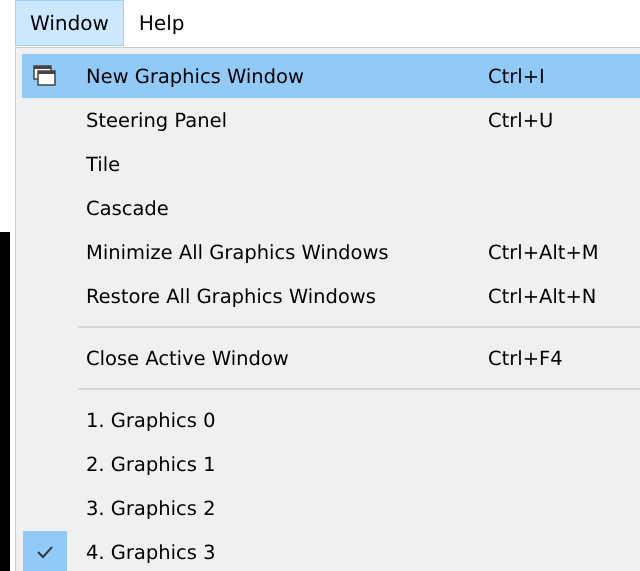  Describe the element at coordinates (331, 550) in the screenshot. I see `menu-item: 4. Graphics 3` at that location.